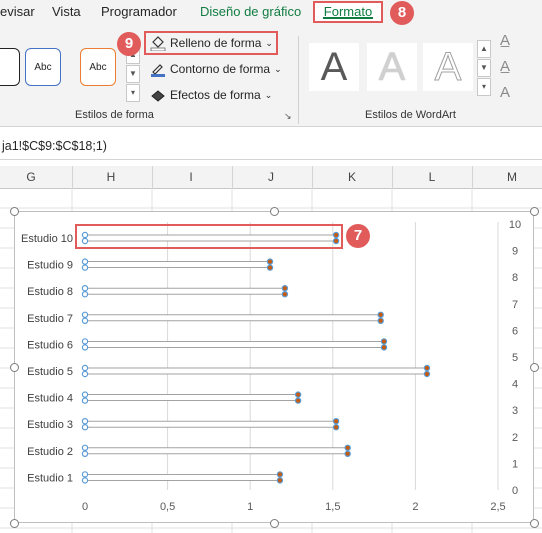 Image resolution: width=542 pixels, height=533 pixels. Describe the element at coordinates (334, 67) in the screenshot. I see `wordart-style-1: A` at that location.